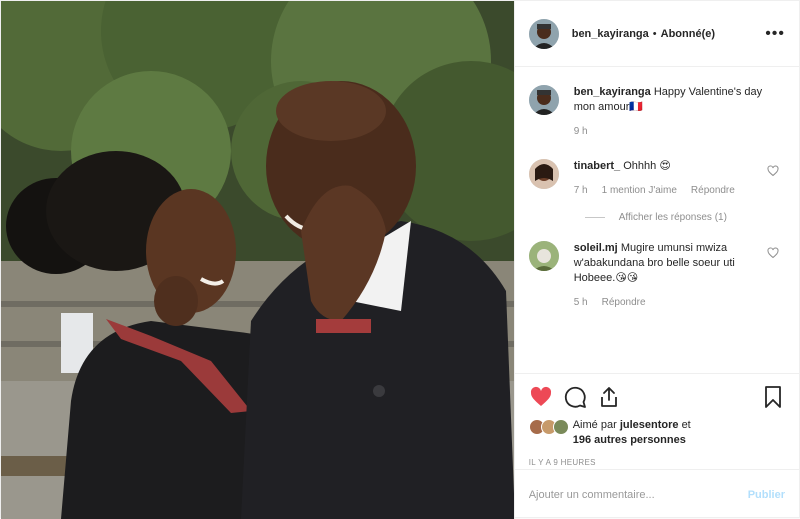 The image size is (800, 519). What do you see at coordinates (665, 166) in the screenshot?
I see `comment-emoji: 😍` at bounding box center [665, 166].